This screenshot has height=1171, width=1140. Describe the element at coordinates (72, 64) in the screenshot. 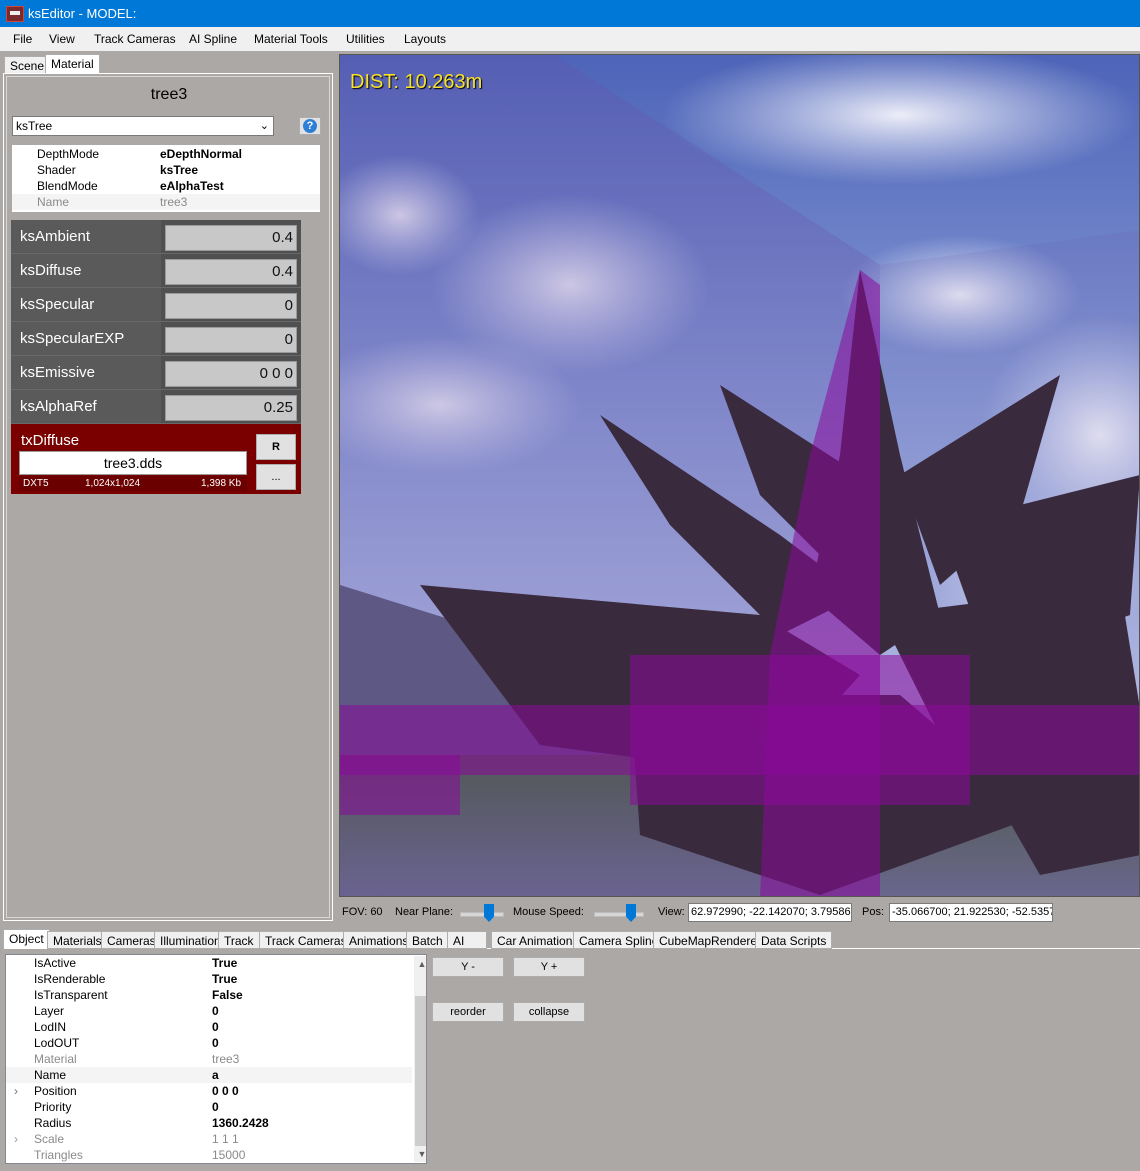

I see `tab-material: Material` at that location.